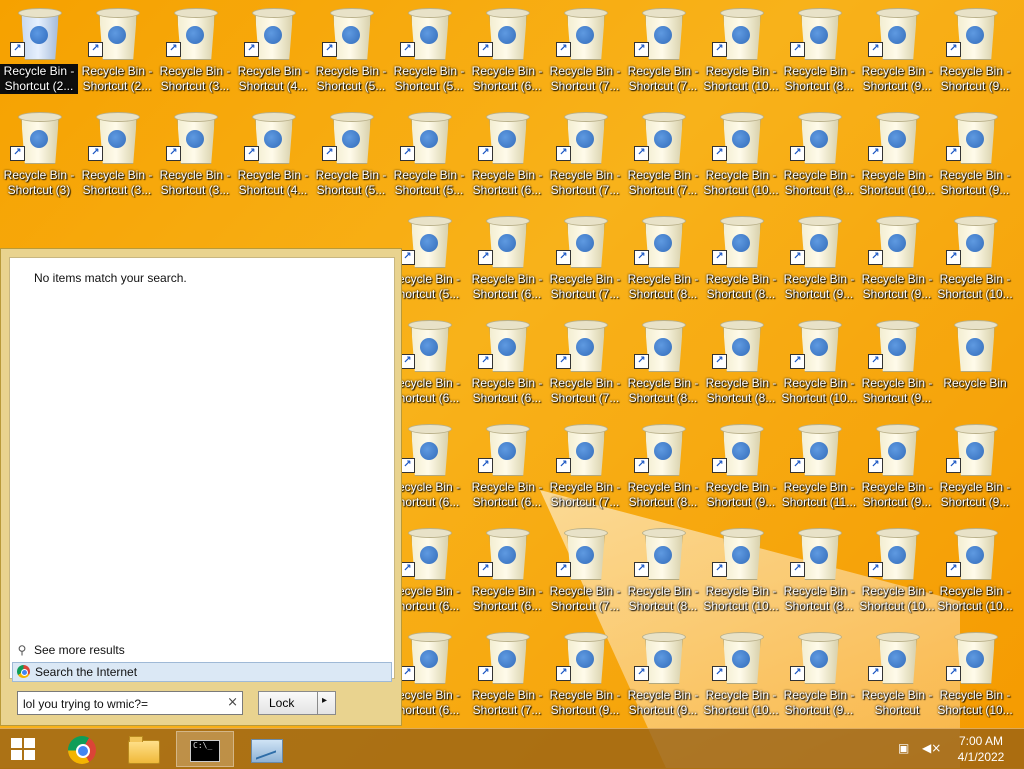  I want to click on taskbar-chrome, so click(81, 749).